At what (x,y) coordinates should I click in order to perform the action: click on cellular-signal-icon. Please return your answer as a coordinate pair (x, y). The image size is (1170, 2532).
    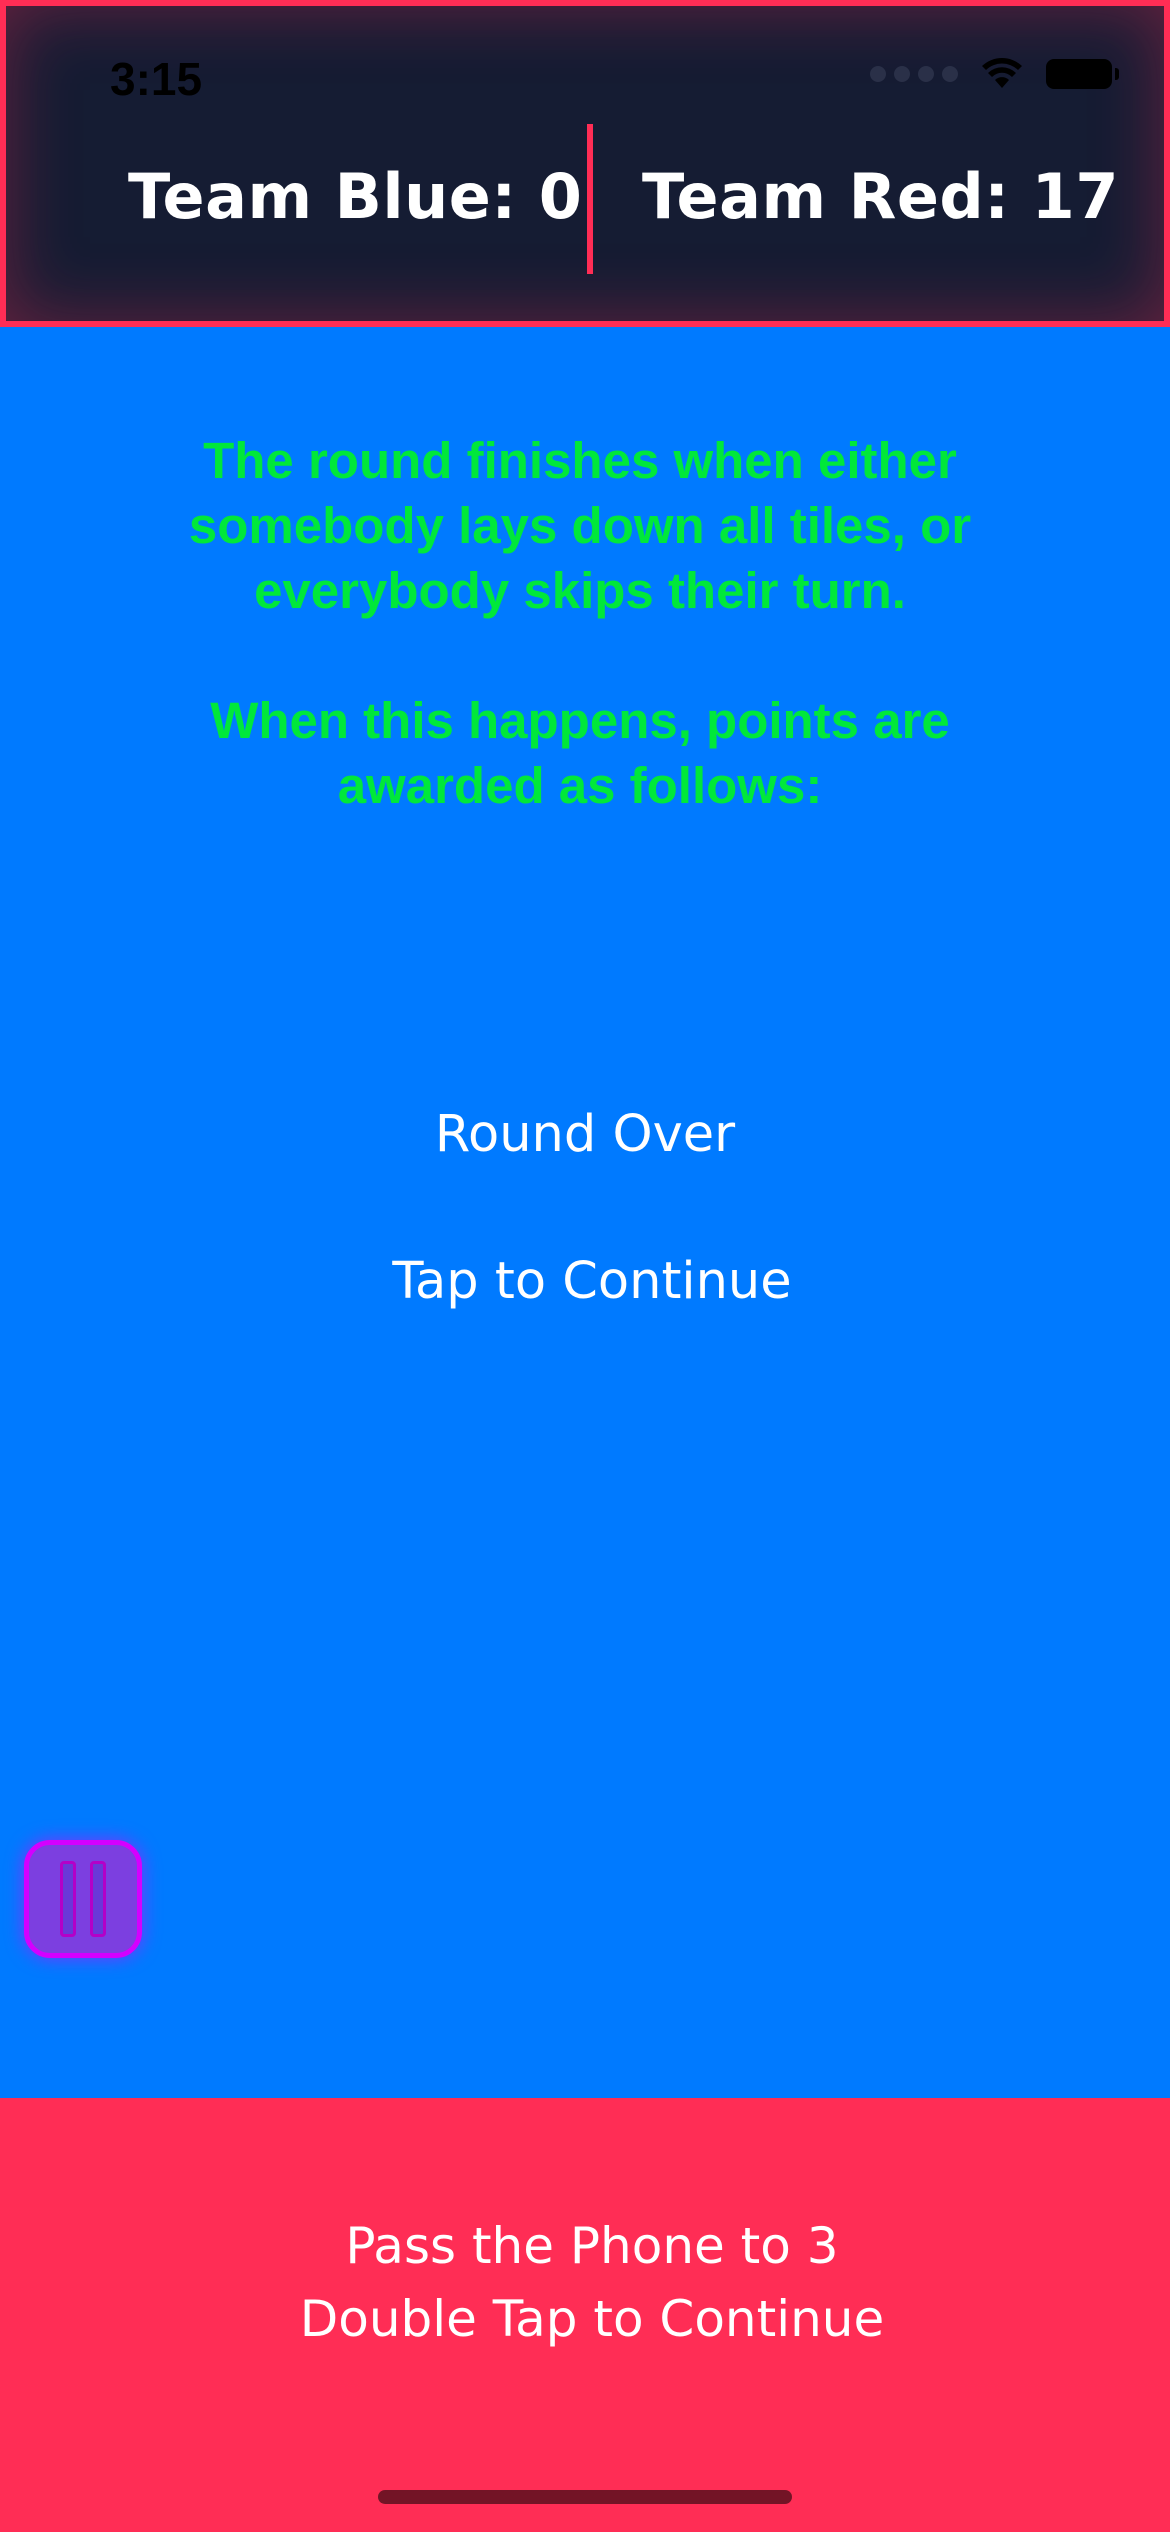
    Looking at the image, I should click on (914, 74).